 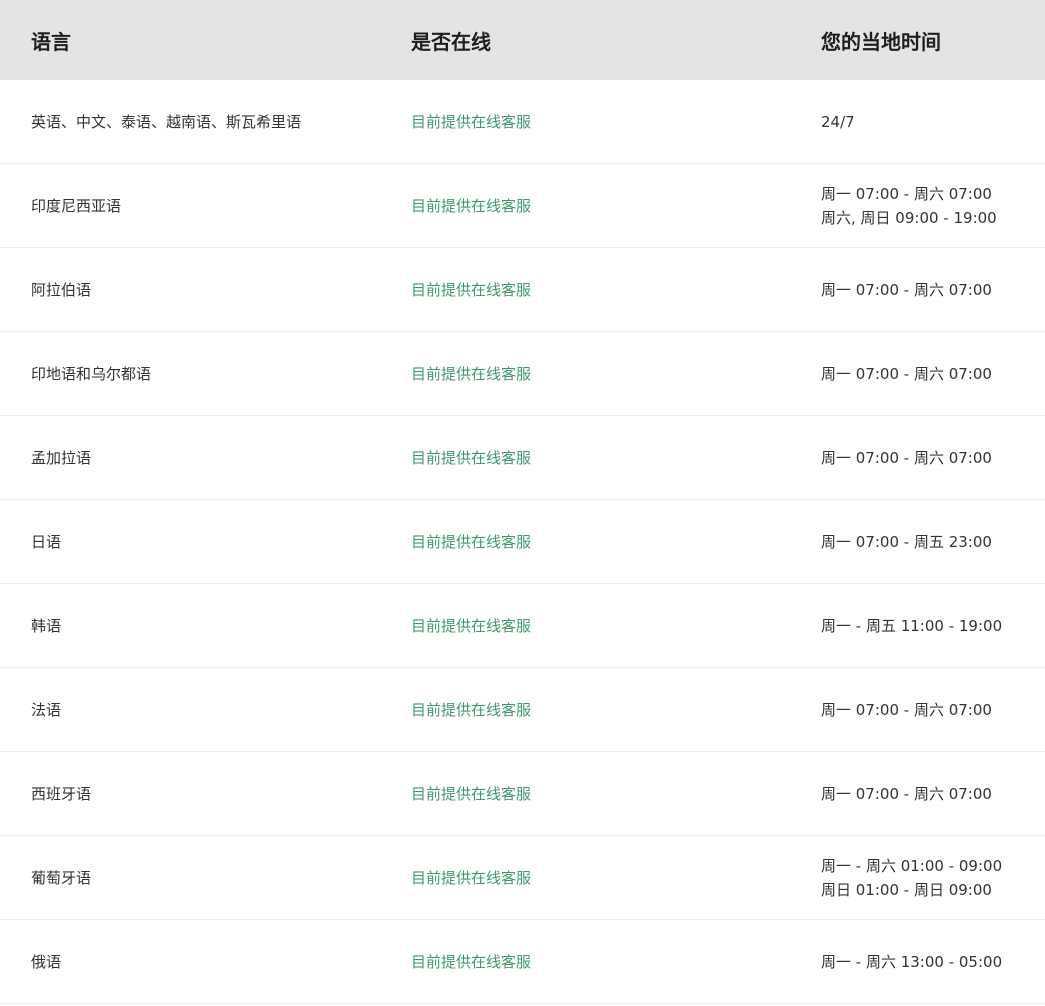 What do you see at coordinates (166, 121) in the screenshot?
I see `language-cell: 英语、中文、泰语、越南语、斯瓦希里语` at bounding box center [166, 121].